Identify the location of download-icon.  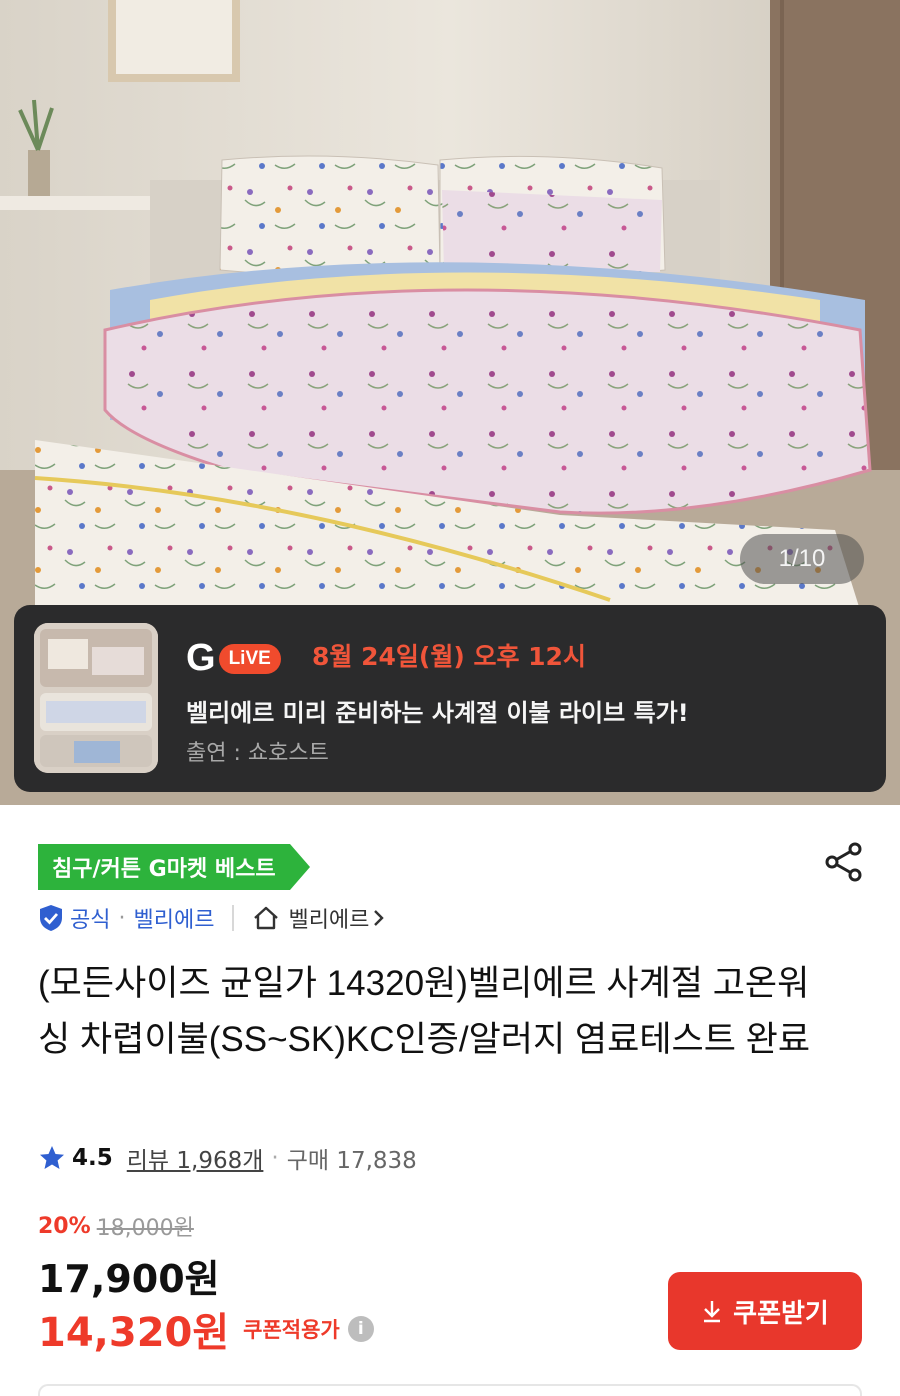
(712, 1311).